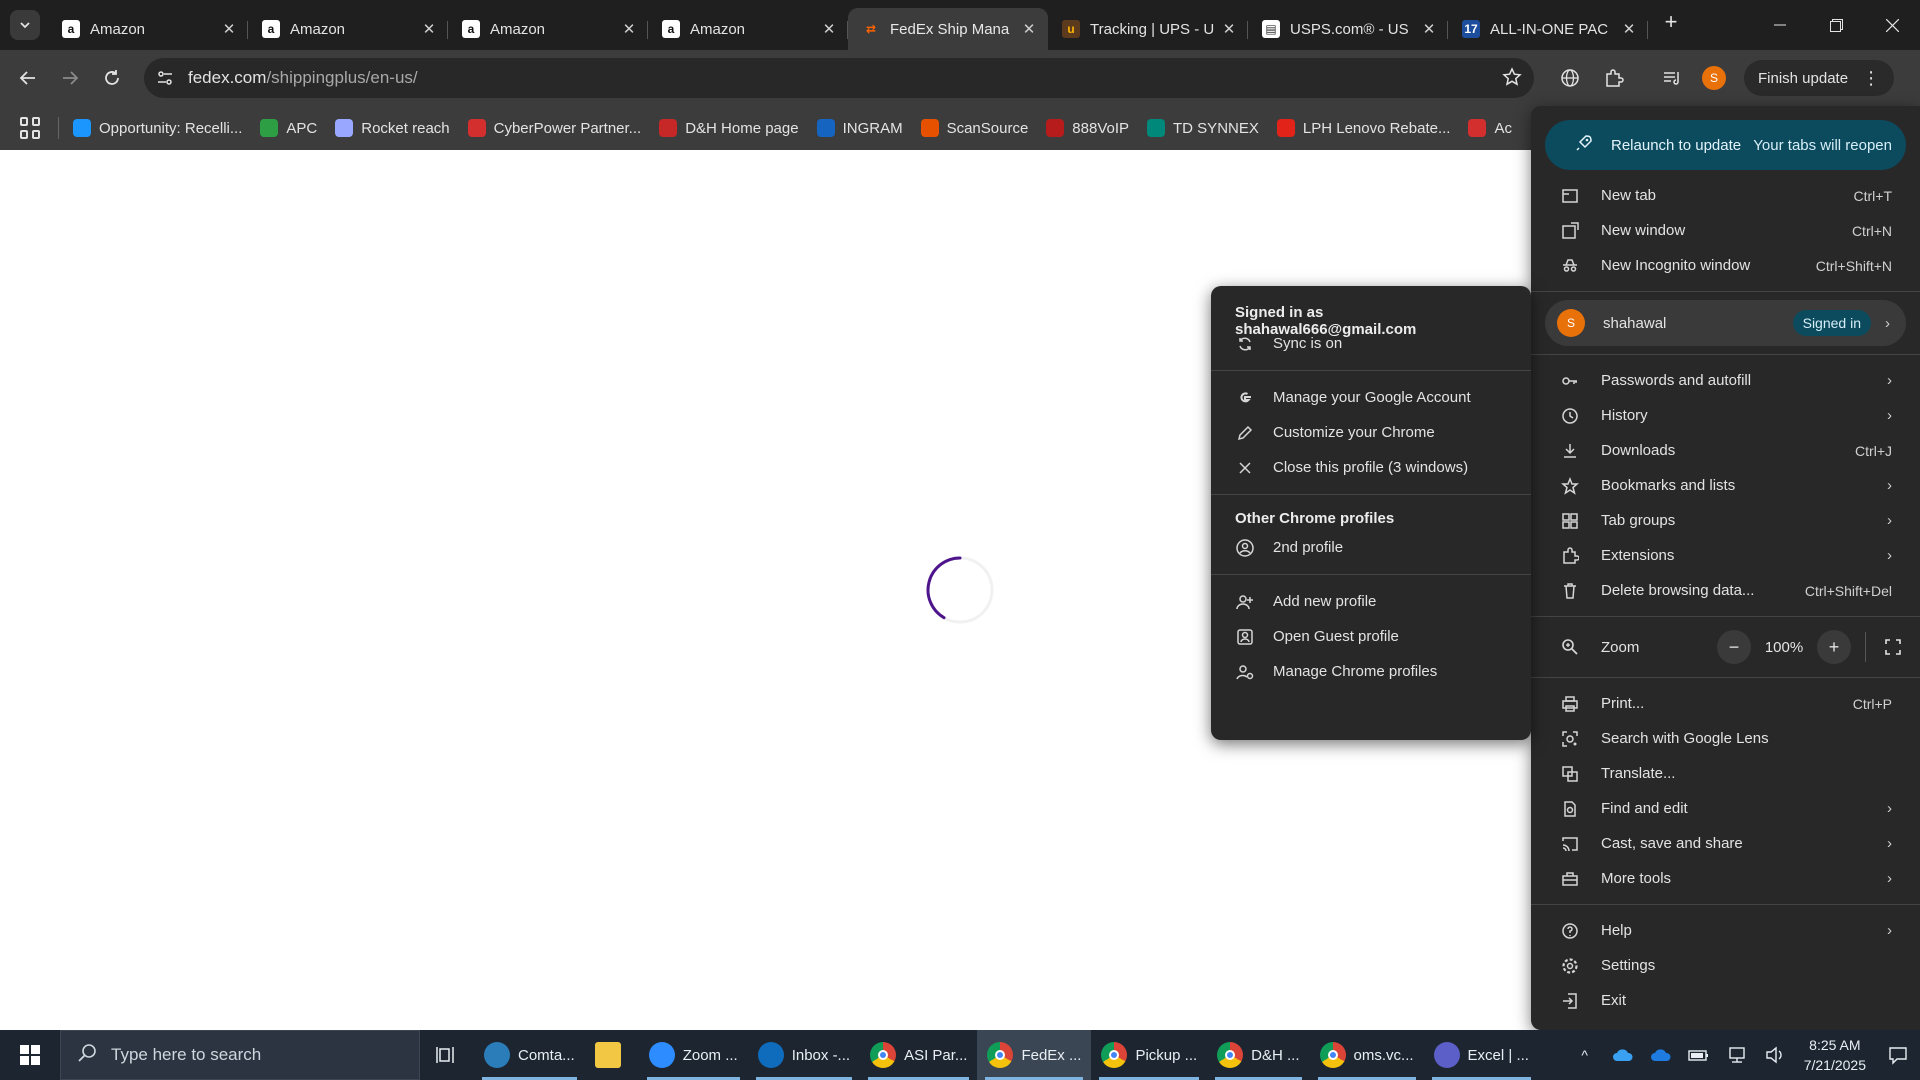 The height and width of the screenshot is (1080, 1920). Describe the element at coordinates (1725, 485) in the screenshot. I see `menu-item-bookmarks-and-lists: Bookmarks and lists ›` at that location.